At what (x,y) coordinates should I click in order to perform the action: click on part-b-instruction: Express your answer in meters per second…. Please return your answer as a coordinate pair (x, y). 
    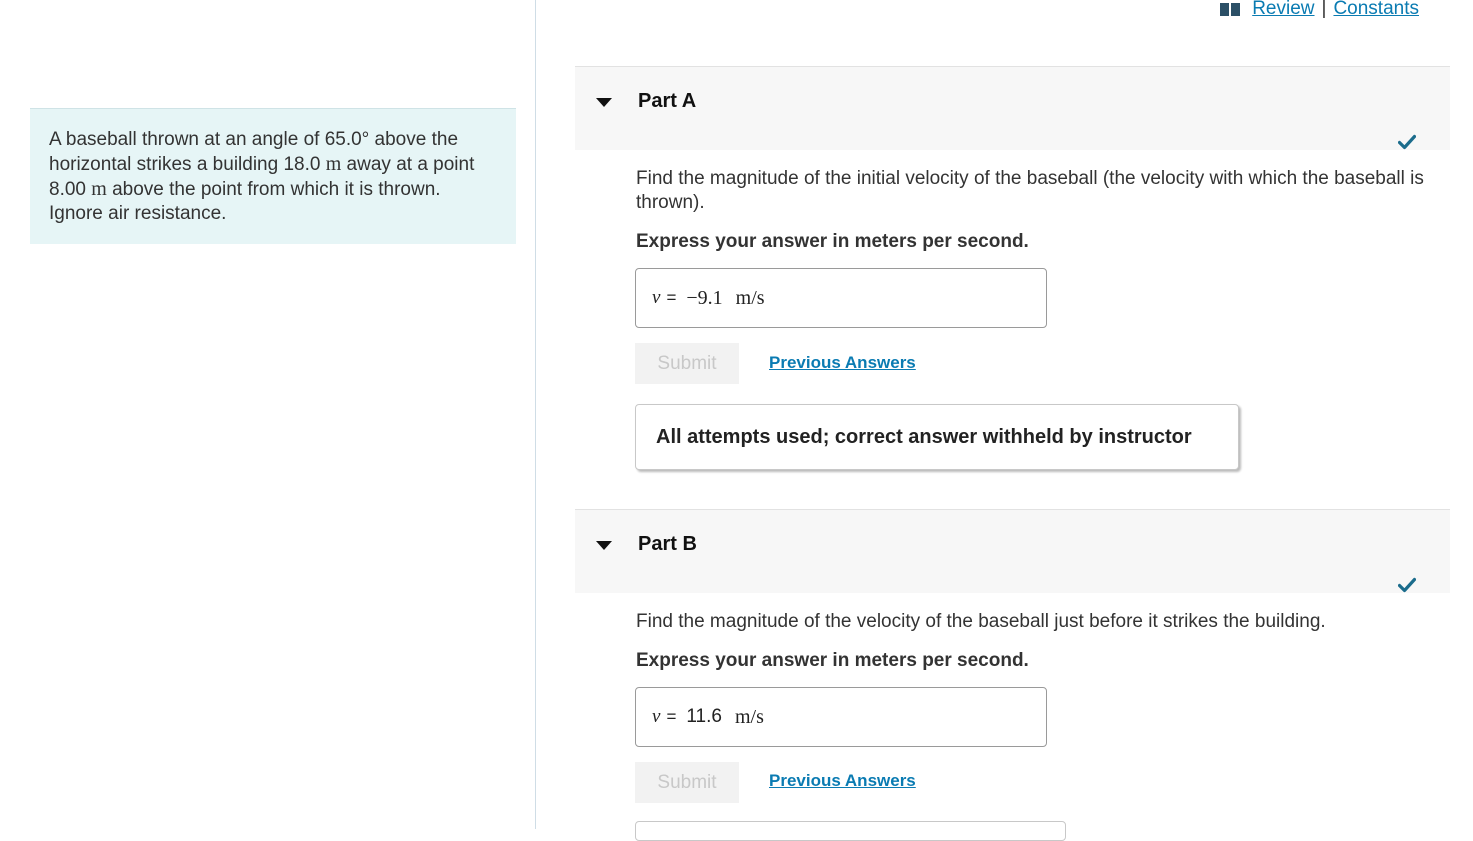
    Looking at the image, I should click on (832, 660).